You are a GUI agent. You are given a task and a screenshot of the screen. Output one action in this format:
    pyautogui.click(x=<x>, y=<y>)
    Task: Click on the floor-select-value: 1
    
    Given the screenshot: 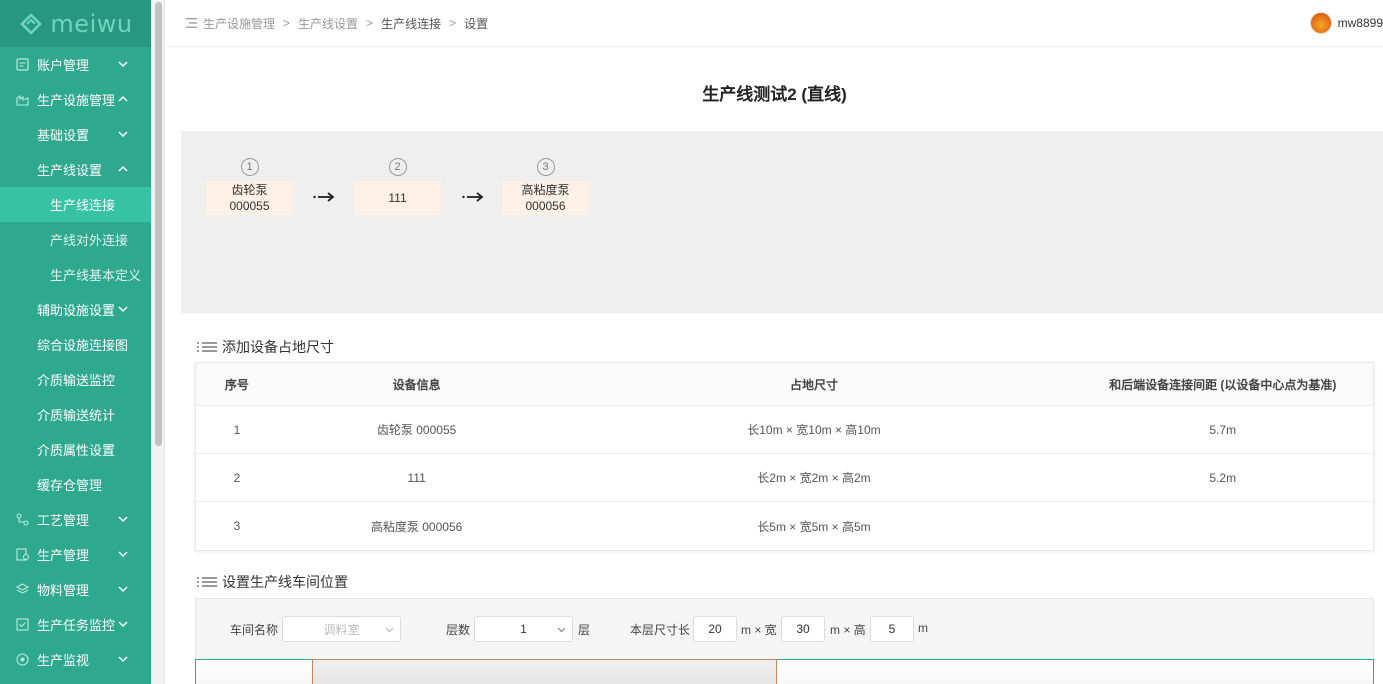 What is the action you would take?
    pyautogui.click(x=523, y=629)
    